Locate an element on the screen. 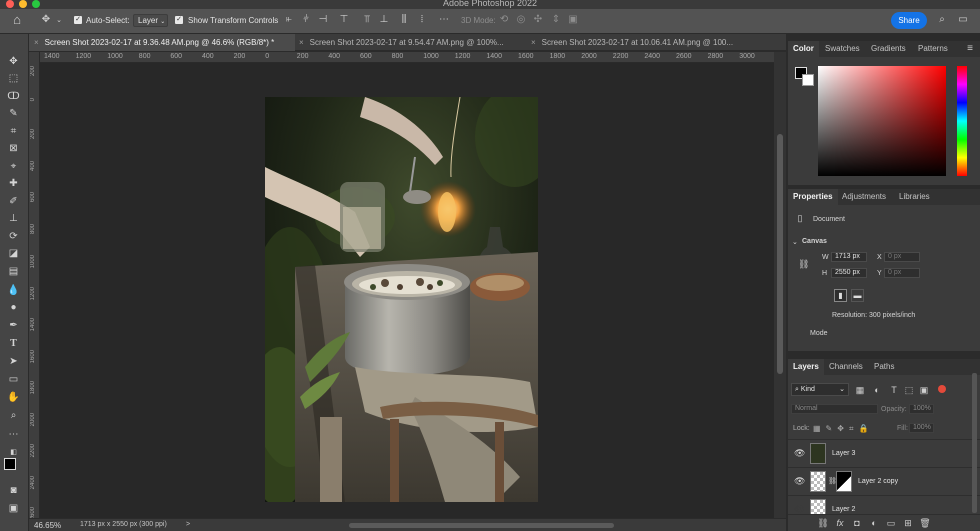 Image resolution: width=980 pixels, height=531 pixels. new-layer-icon: ⊞ is located at coordinates (908, 523).